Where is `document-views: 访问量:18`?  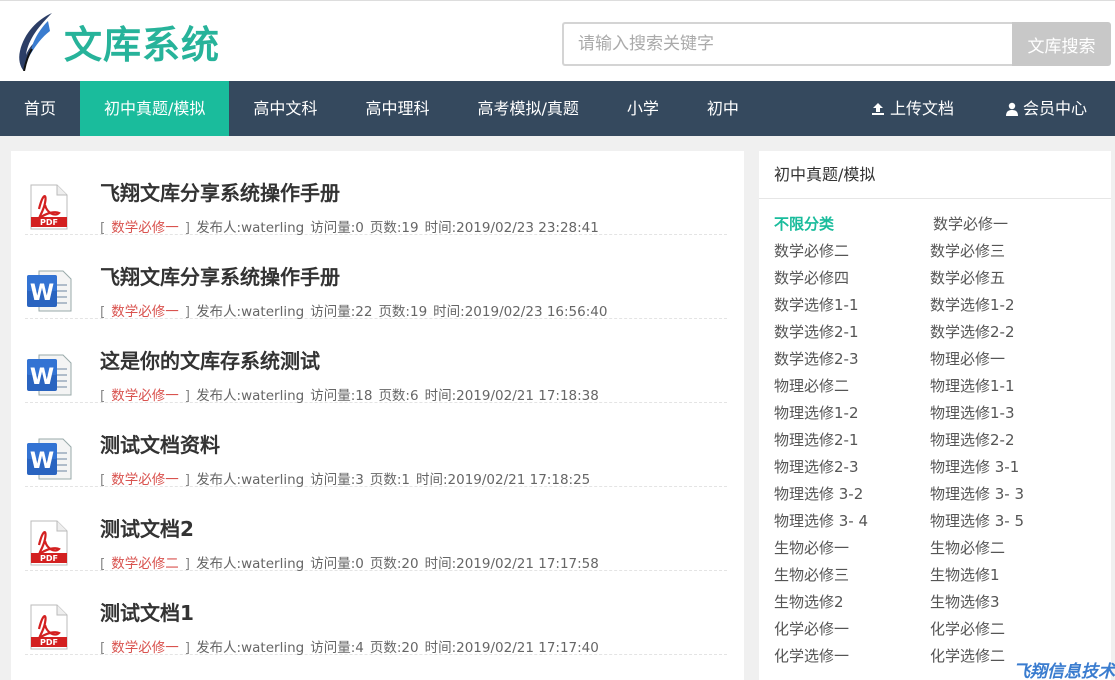
document-views: 访问量:18 is located at coordinates (341, 396).